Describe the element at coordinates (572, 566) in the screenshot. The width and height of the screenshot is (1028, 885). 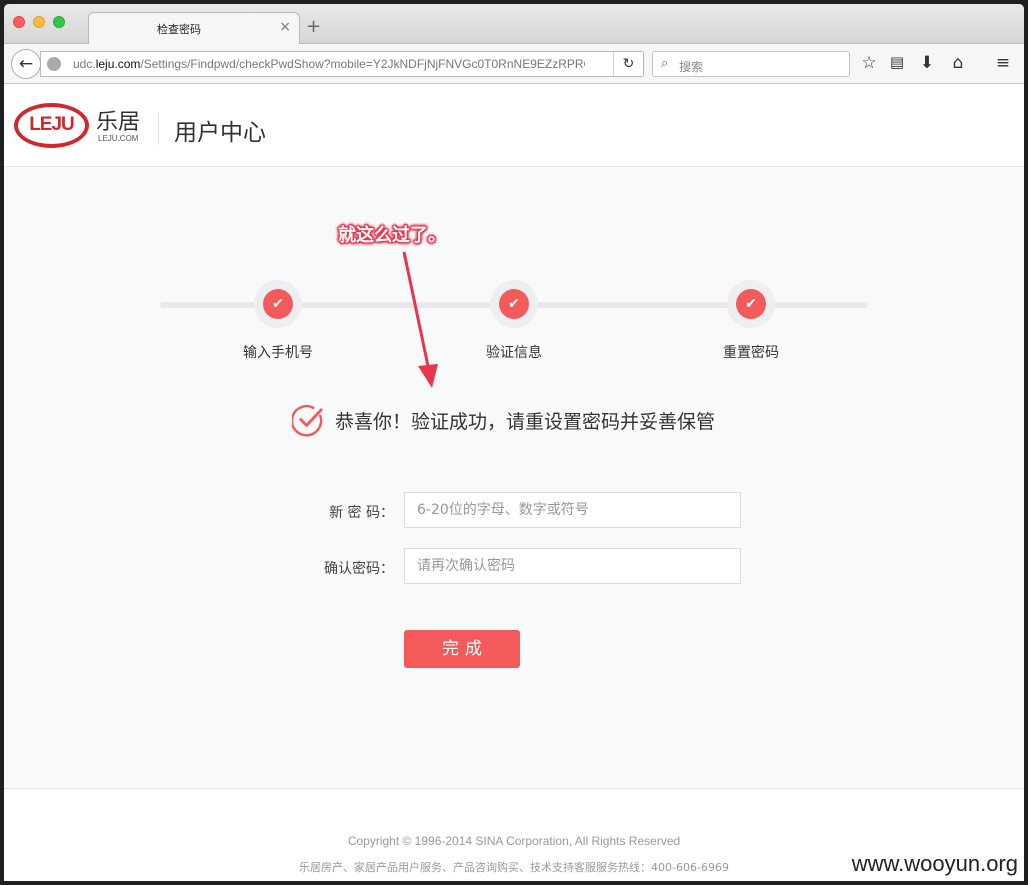
I see `confirm-password-input: 请再次确认密码` at that location.